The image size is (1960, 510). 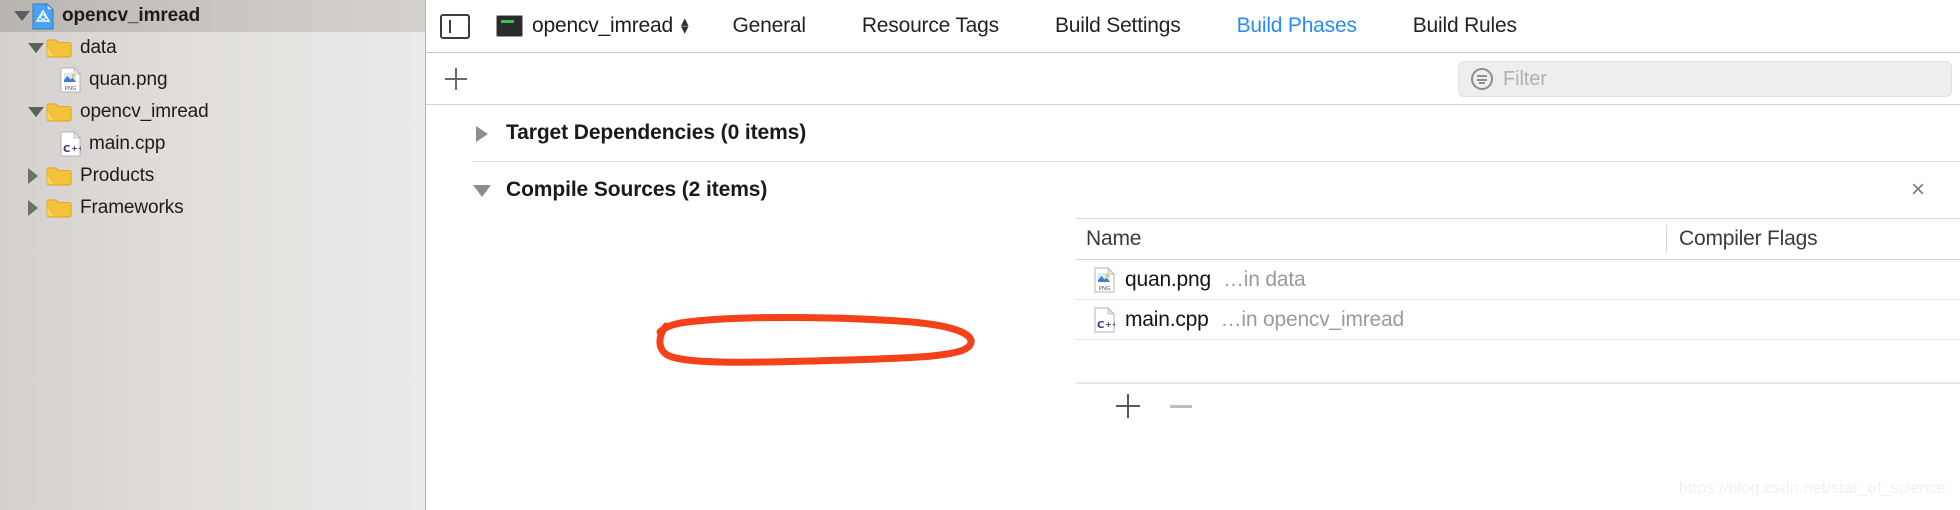 What do you see at coordinates (212, 48) in the screenshot?
I see `sidebar-item-data: data` at bounding box center [212, 48].